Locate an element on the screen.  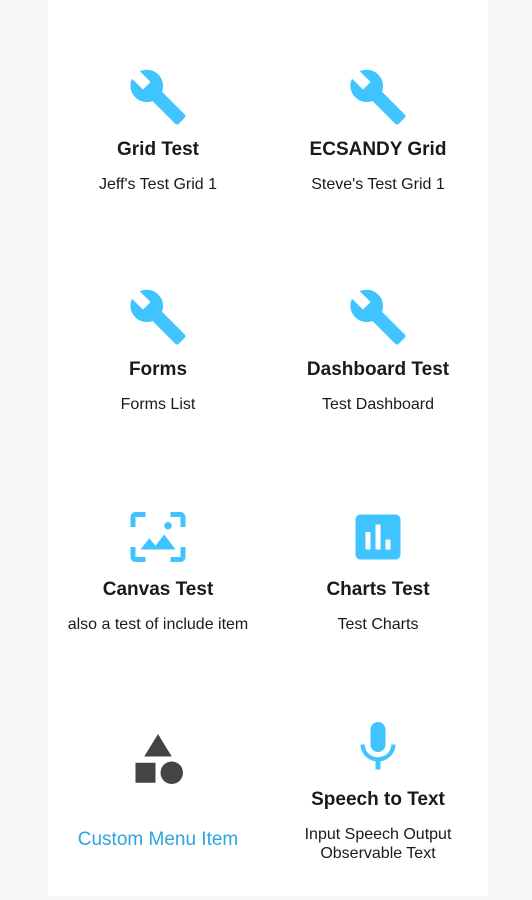
tile-grid-test: Grid Test Jeff's Test Grid 1 is located at coordinates (158, 130).